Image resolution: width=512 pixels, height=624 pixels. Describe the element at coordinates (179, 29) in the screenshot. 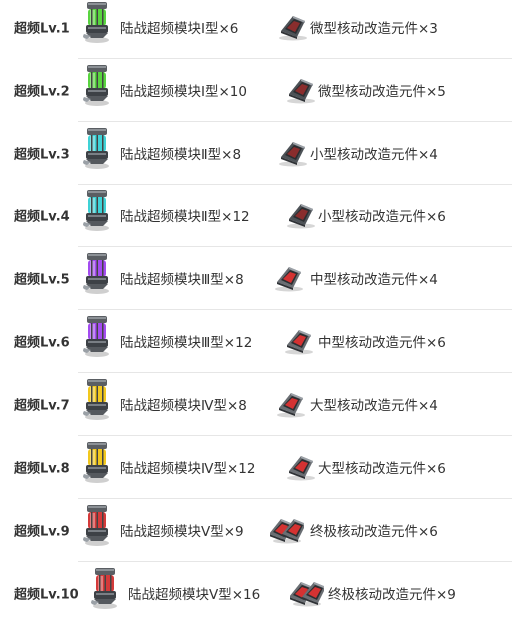

I see `module-requirement: 陆战超频模块Ⅰ型×6` at that location.